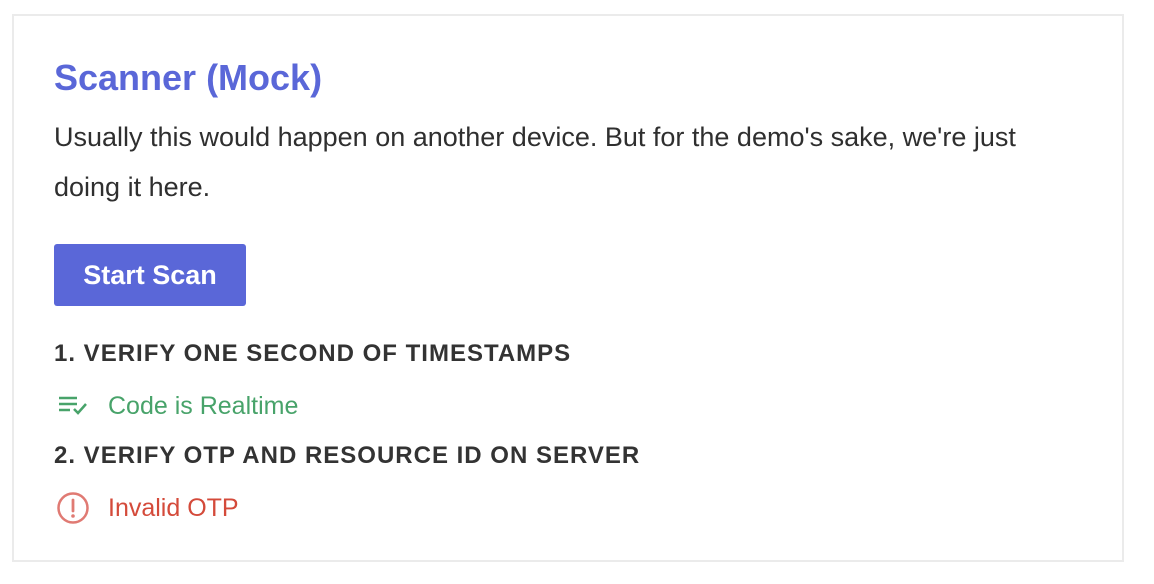 This screenshot has height=584, width=1154. What do you see at coordinates (203, 405) in the screenshot?
I see `step-1-status-text: Code is Realtime` at bounding box center [203, 405].